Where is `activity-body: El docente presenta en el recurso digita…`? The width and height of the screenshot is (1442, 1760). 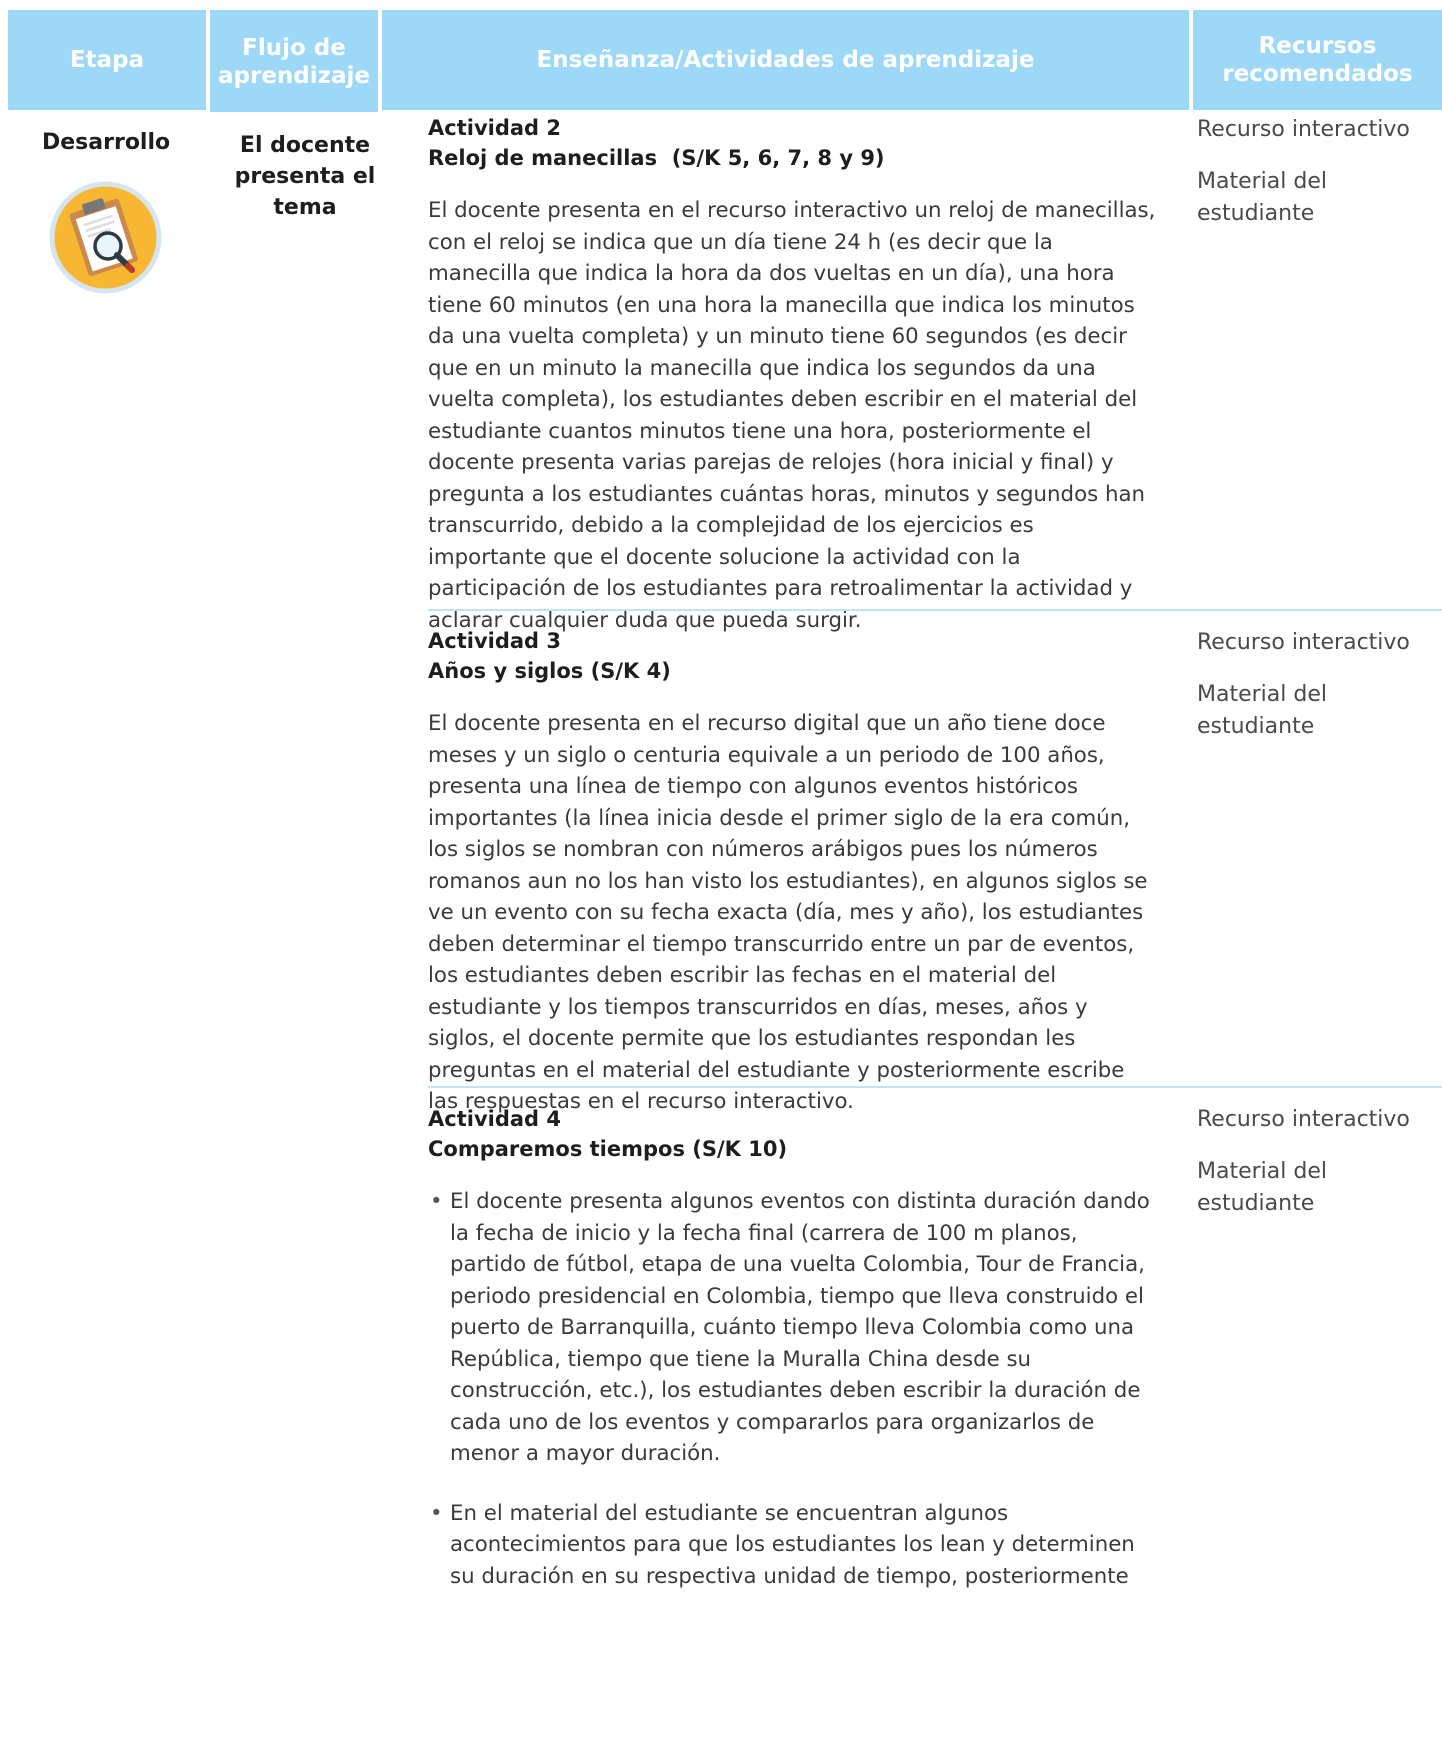
activity-body: El docente presenta en el recurso digita… is located at coordinates (788, 912).